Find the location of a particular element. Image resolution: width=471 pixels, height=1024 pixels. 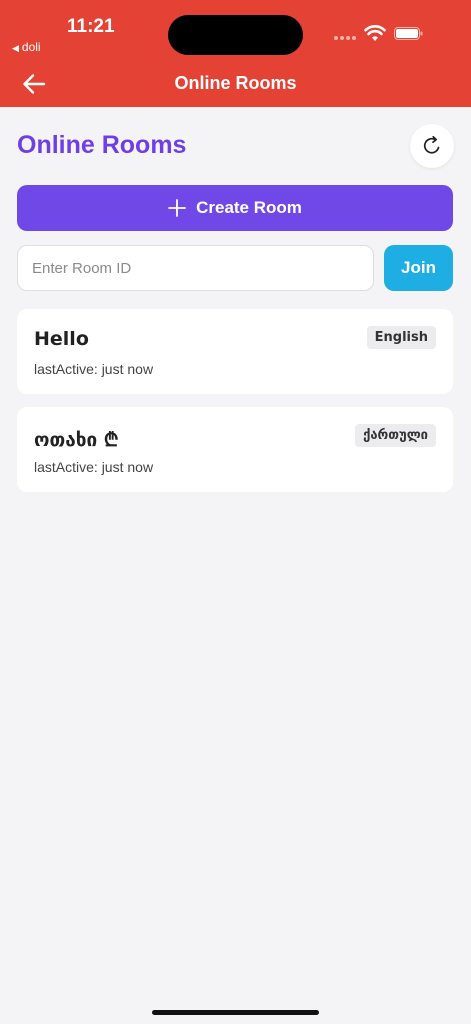

app-header: 11:21 ◀ doli Online Rooms is located at coordinates (235, 53).